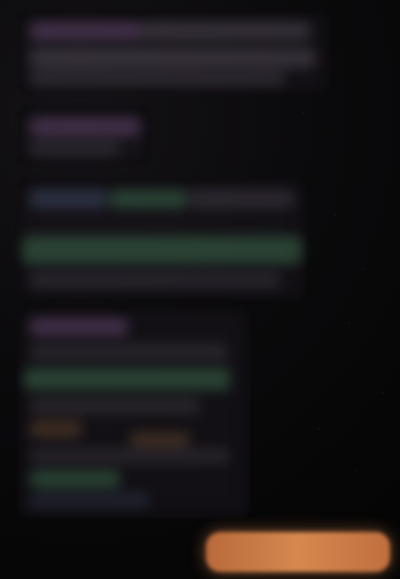  What do you see at coordinates (75, 148) in the screenshot?
I see `section-subtitle` at bounding box center [75, 148].